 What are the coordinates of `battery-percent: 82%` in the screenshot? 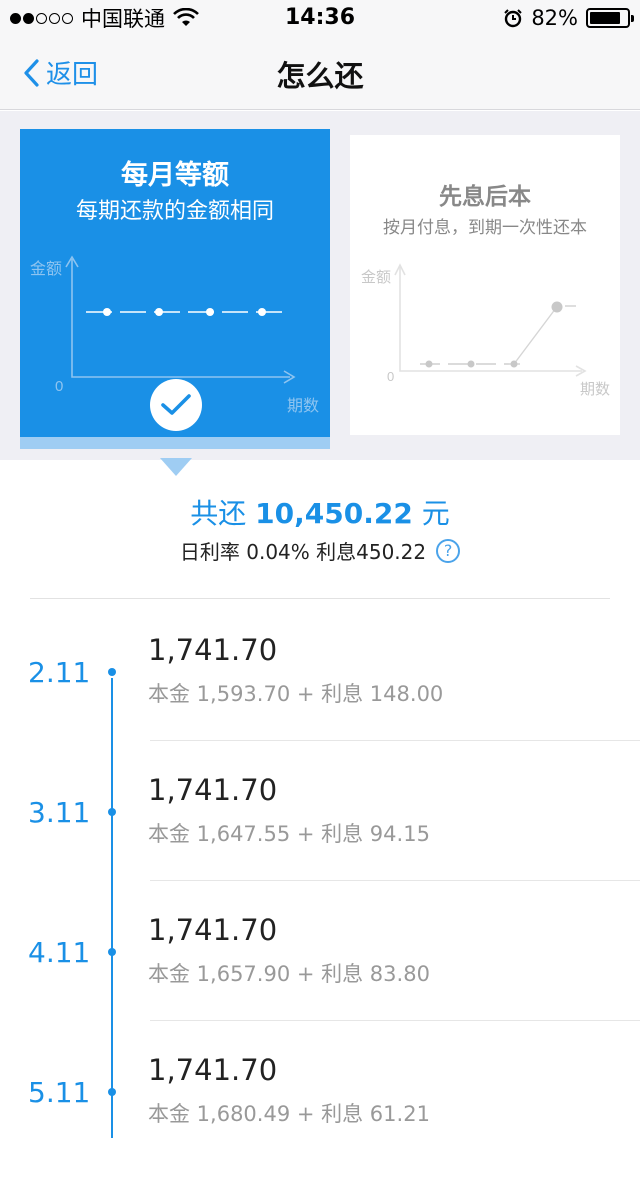 It's located at (554, 18).